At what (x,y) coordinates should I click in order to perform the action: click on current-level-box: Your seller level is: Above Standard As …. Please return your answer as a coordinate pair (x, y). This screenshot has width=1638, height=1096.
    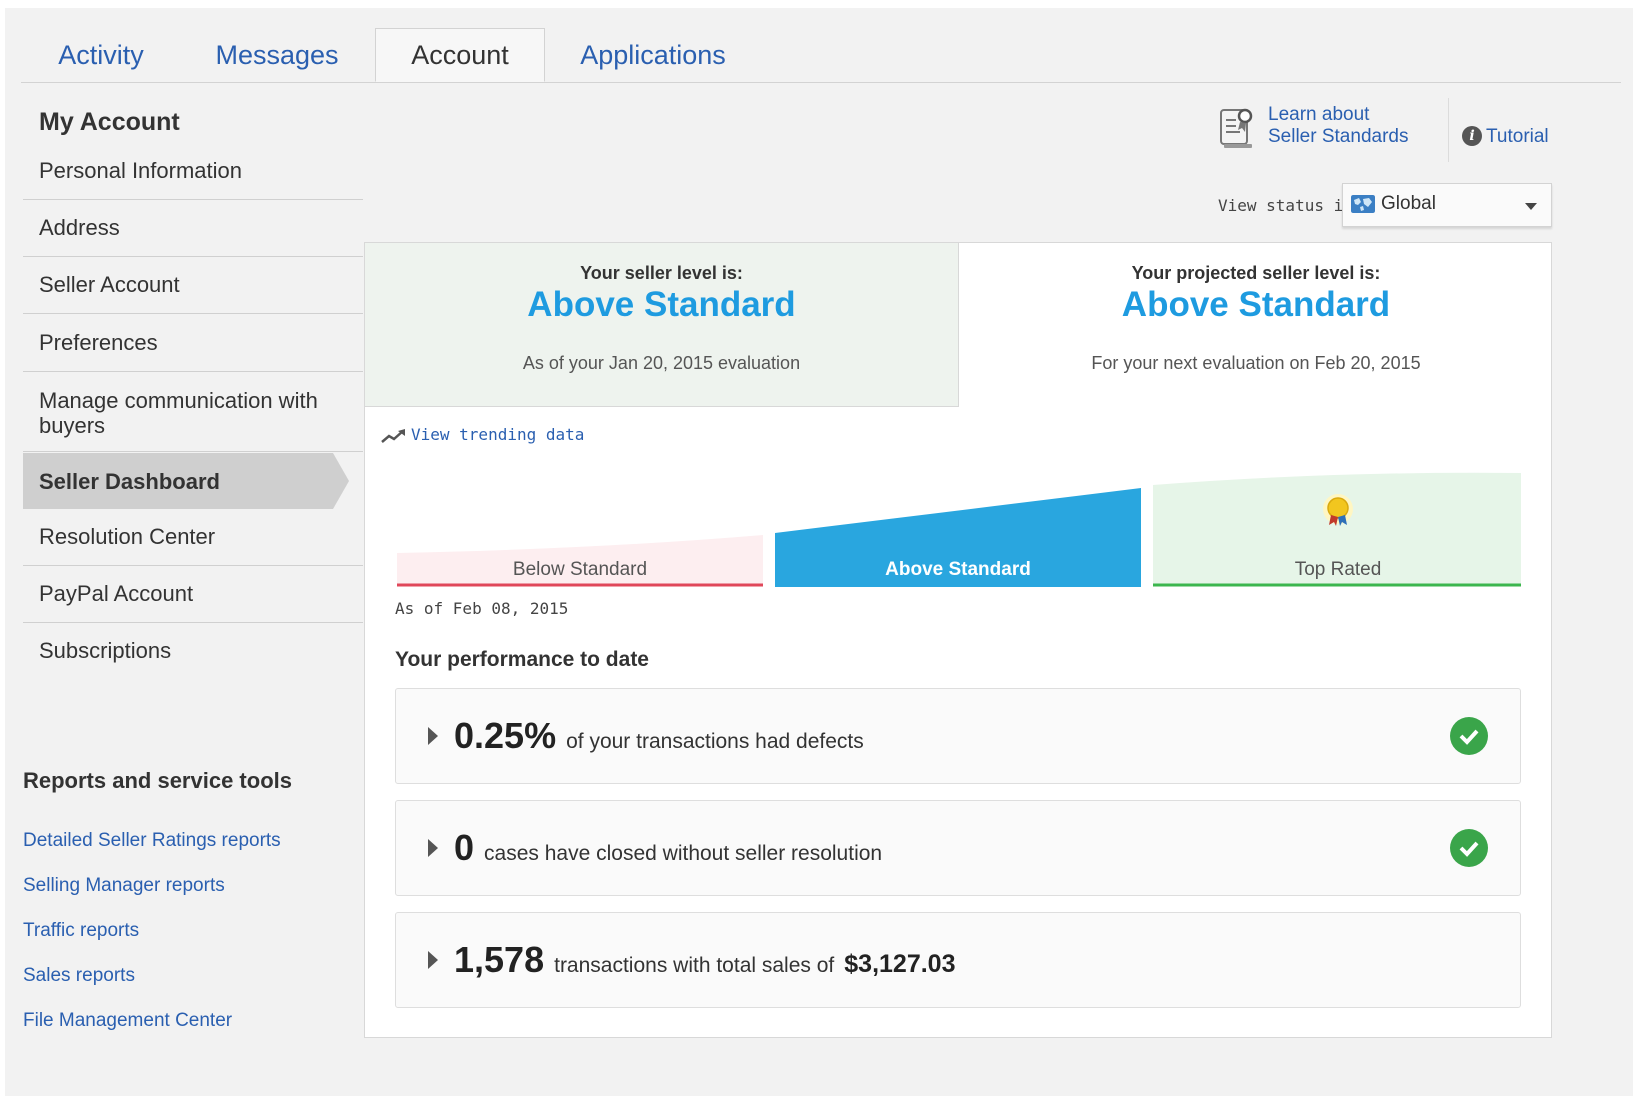
    Looking at the image, I should click on (662, 325).